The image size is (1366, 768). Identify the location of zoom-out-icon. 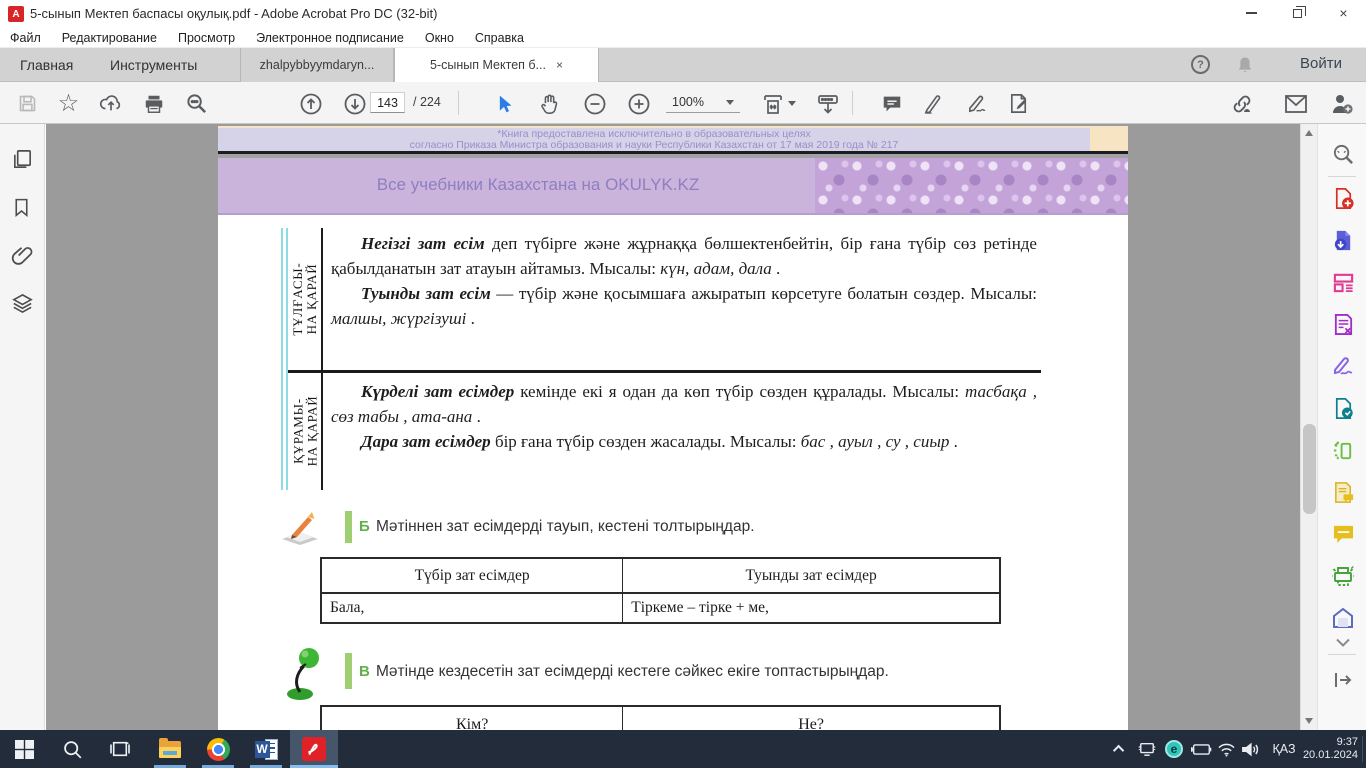
(594, 103).